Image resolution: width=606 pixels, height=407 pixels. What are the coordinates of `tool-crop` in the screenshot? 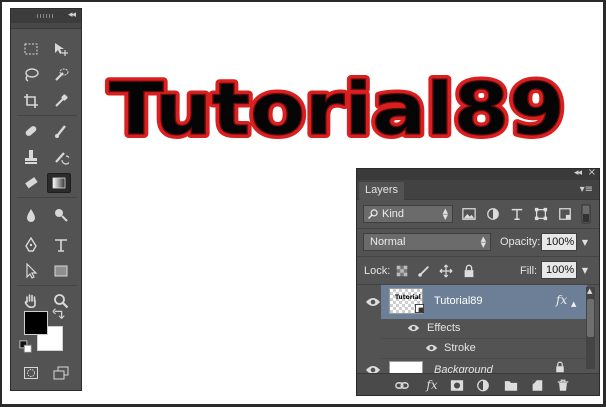 It's located at (31, 101).